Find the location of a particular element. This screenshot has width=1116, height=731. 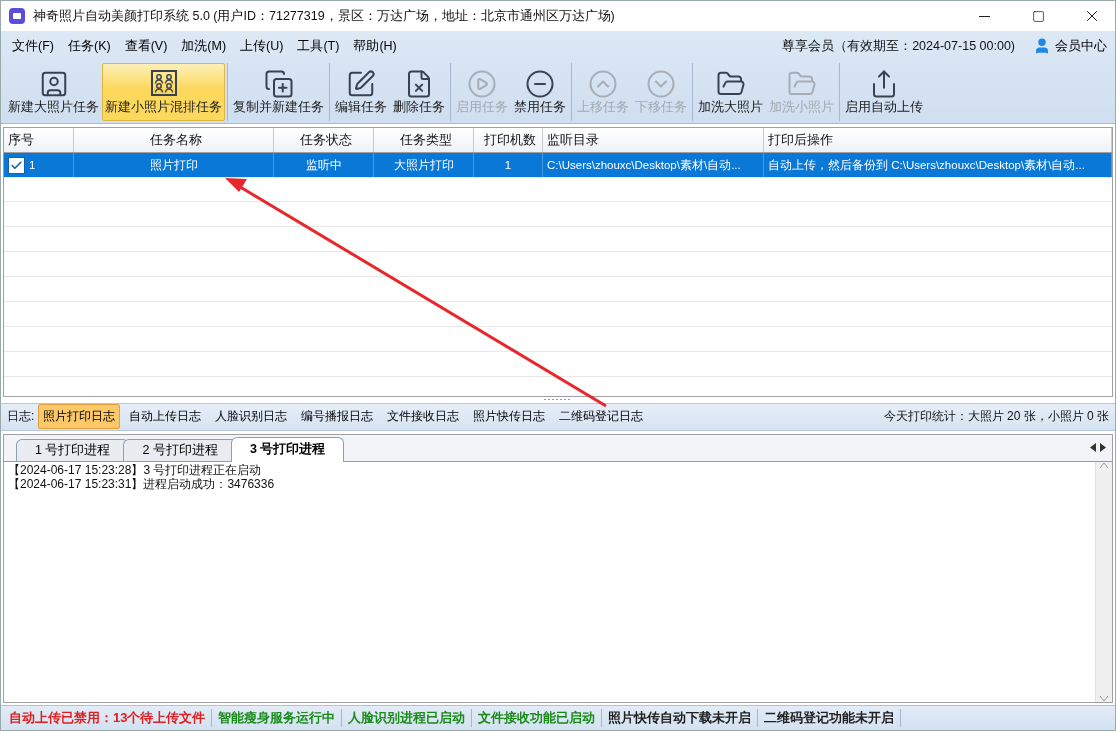

chevron-down-icon is located at coordinates (661, 84).